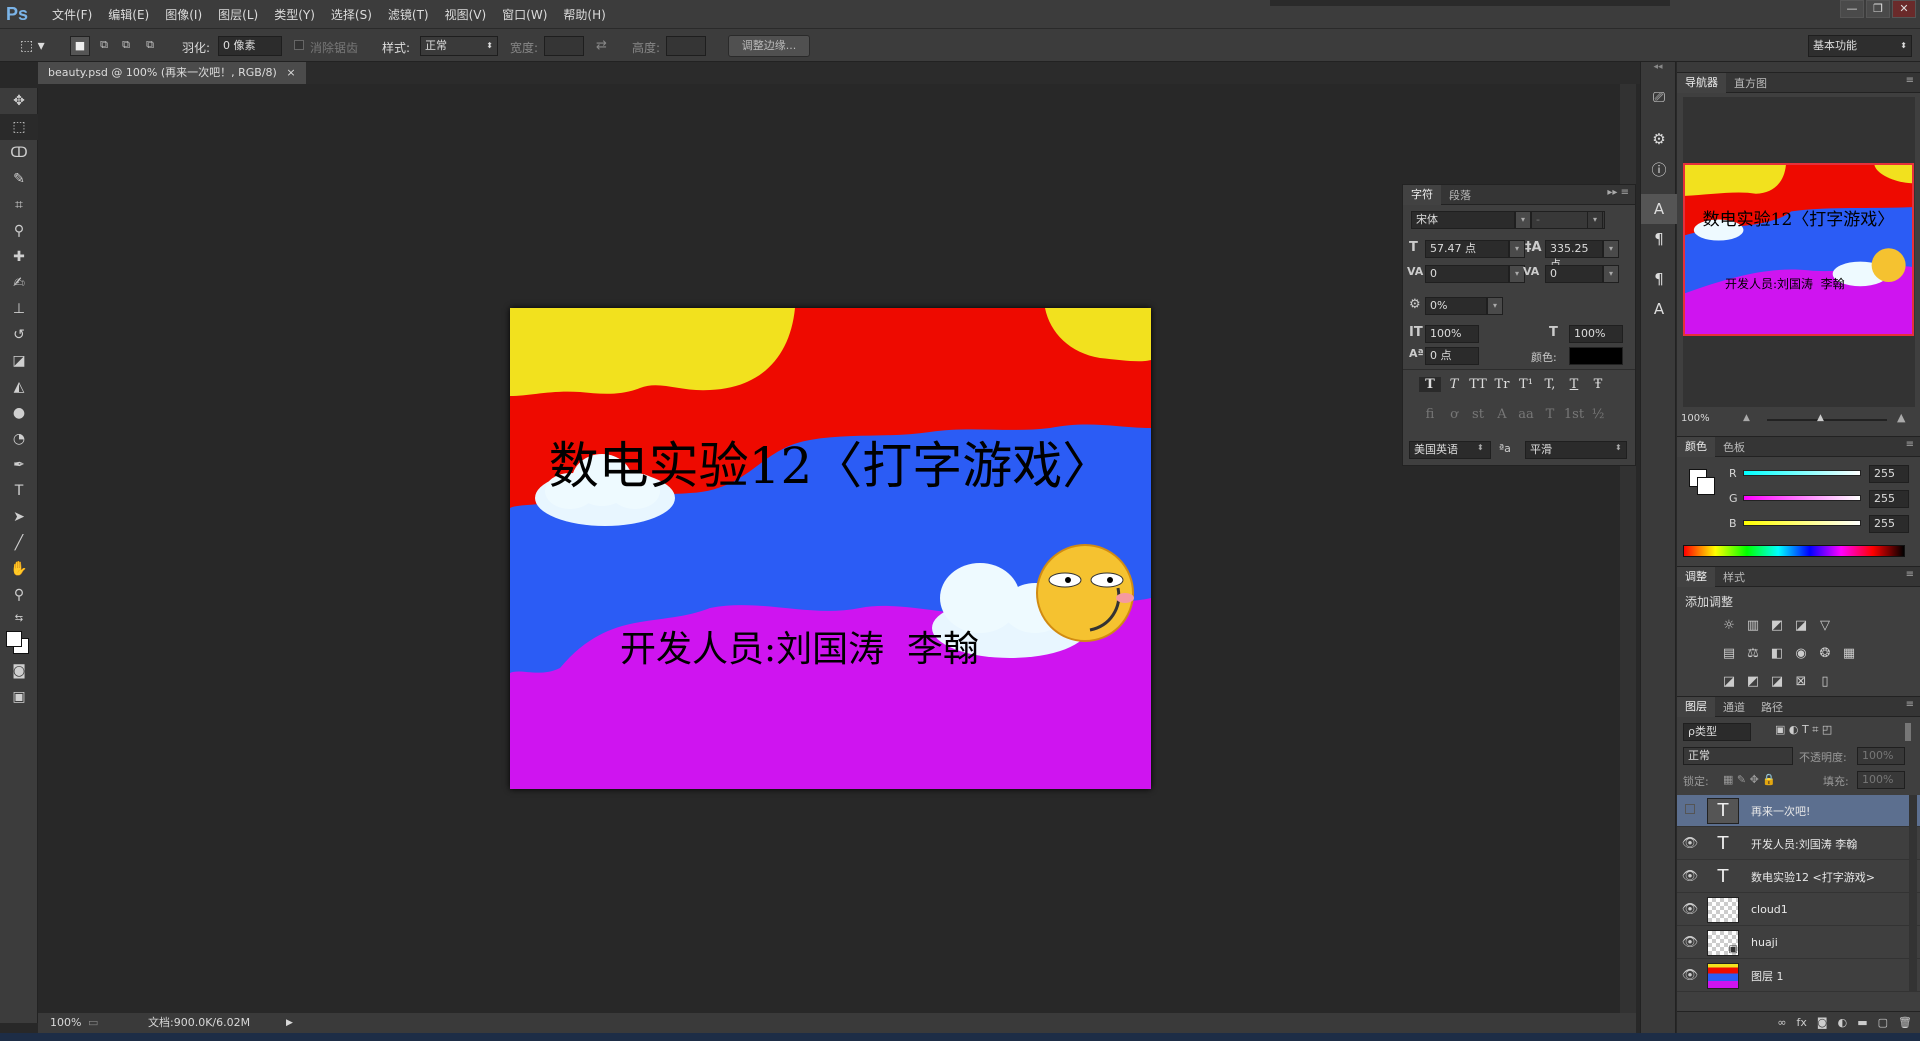 The width and height of the screenshot is (1920, 1041). What do you see at coordinates (1753, 626) in the screenshot?
I see `levels-icon: ▥` at bounding box center [1753, 626].